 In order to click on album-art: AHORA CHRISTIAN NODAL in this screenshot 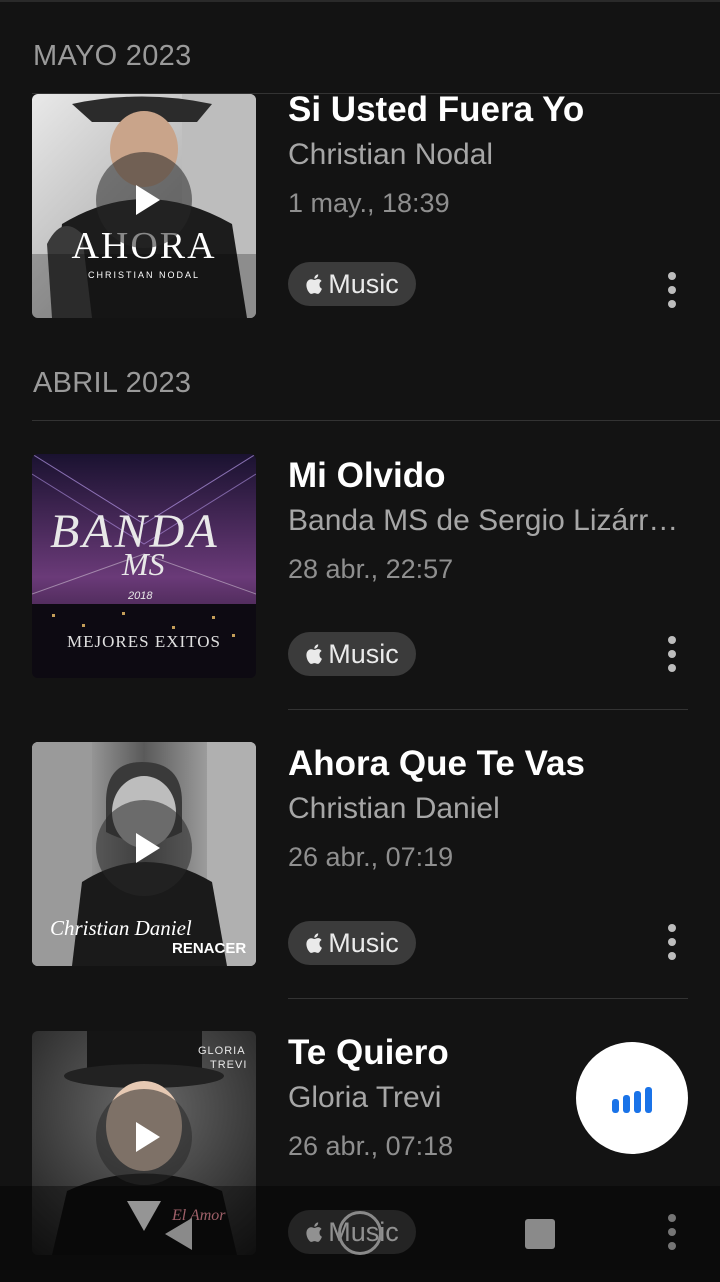, I will do `click(144, 206)`.